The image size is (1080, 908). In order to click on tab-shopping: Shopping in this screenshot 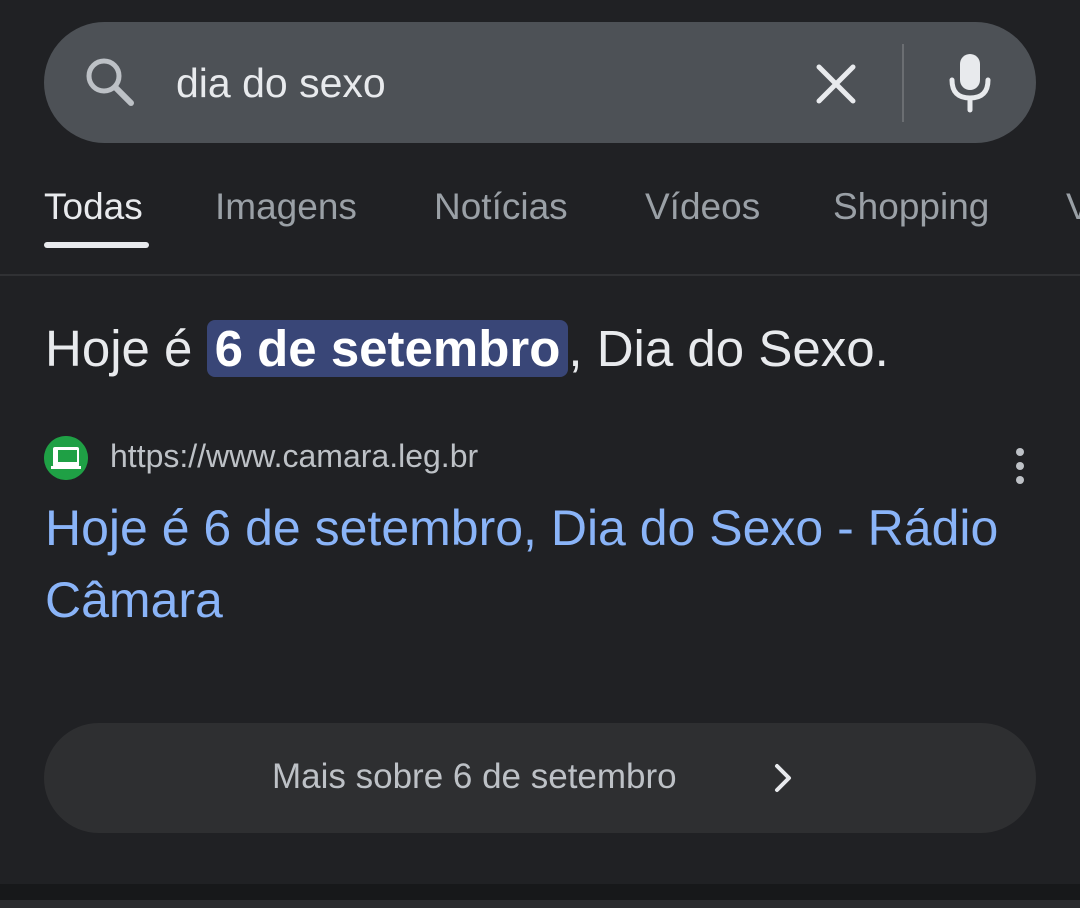, I will do `click(911, 207)`.